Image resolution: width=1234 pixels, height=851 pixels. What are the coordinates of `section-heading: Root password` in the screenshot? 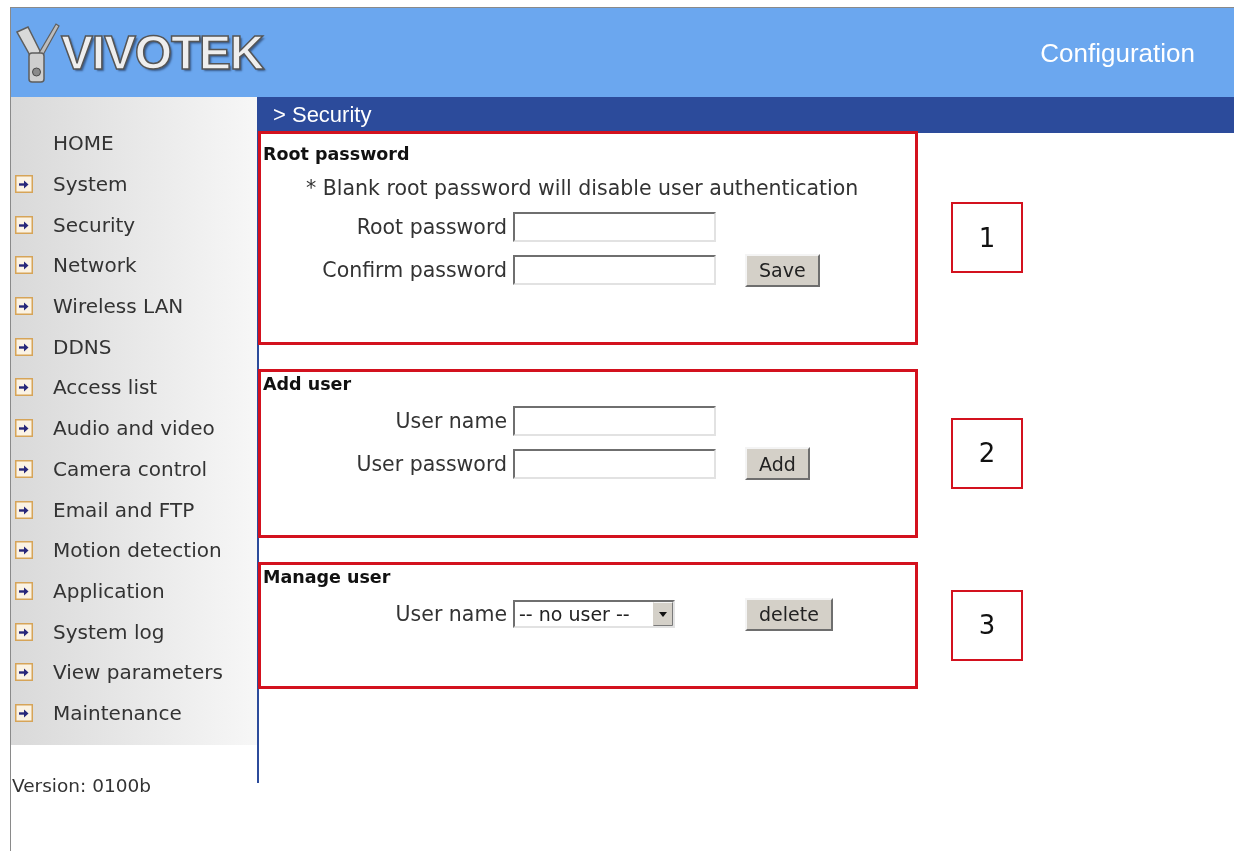 It's located at (336, 154).